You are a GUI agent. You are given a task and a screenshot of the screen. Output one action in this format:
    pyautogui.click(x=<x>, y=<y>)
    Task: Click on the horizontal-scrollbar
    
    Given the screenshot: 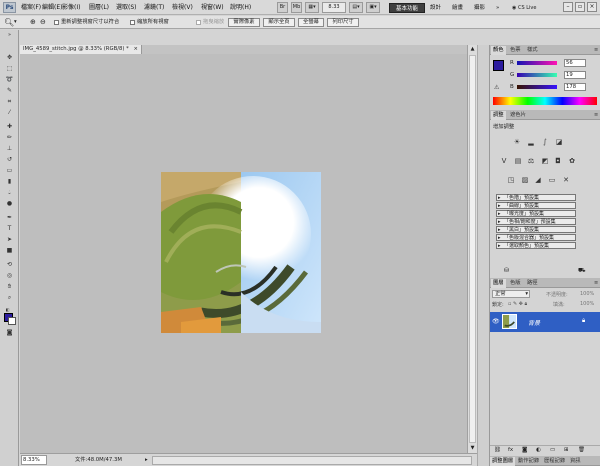 What is the action you would take?
    pyautogui.click(x=312, y=460)
    